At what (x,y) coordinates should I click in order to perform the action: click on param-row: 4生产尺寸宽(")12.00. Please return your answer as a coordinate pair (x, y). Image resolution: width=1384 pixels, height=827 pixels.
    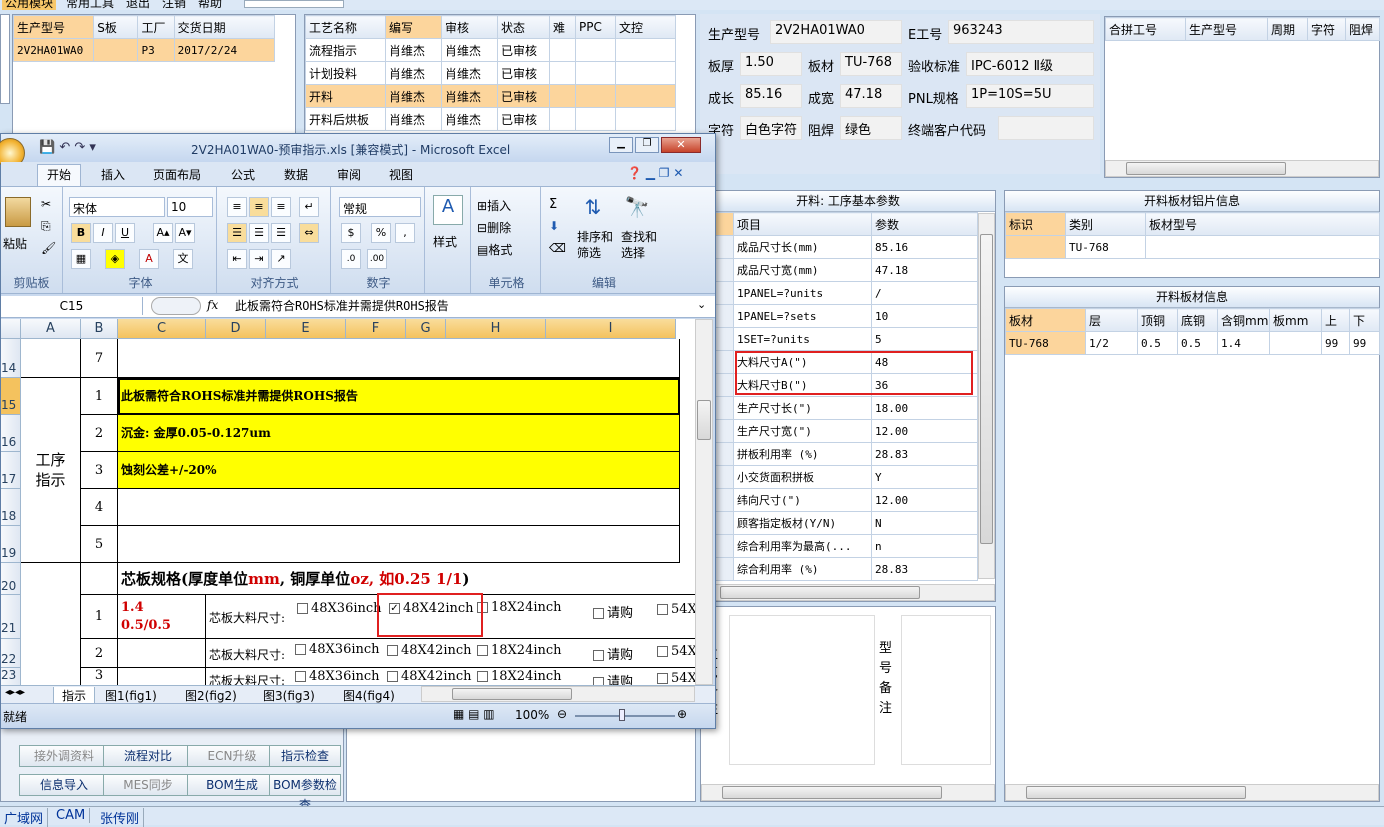
    Looking at the image, I should click on (839, 431).